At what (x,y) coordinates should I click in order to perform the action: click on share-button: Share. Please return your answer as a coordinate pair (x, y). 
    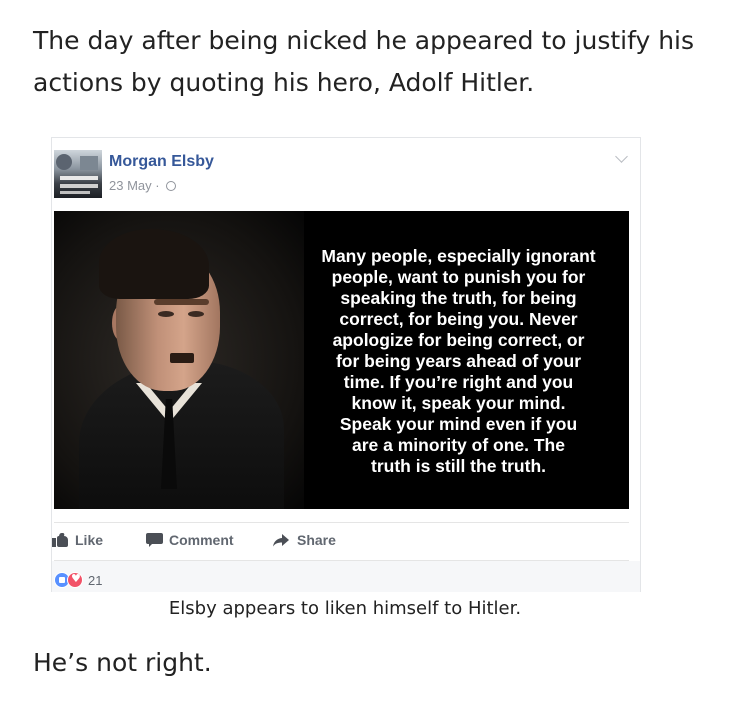
    Looking at the image, I should click on (304, 540).